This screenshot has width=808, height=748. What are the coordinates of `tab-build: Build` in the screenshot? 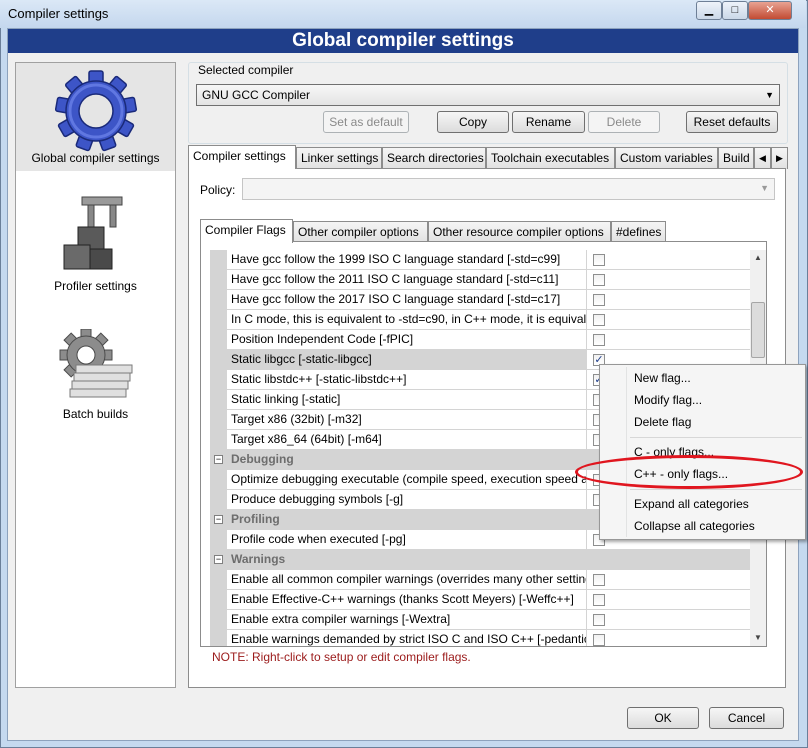 It's located at (736, 158).